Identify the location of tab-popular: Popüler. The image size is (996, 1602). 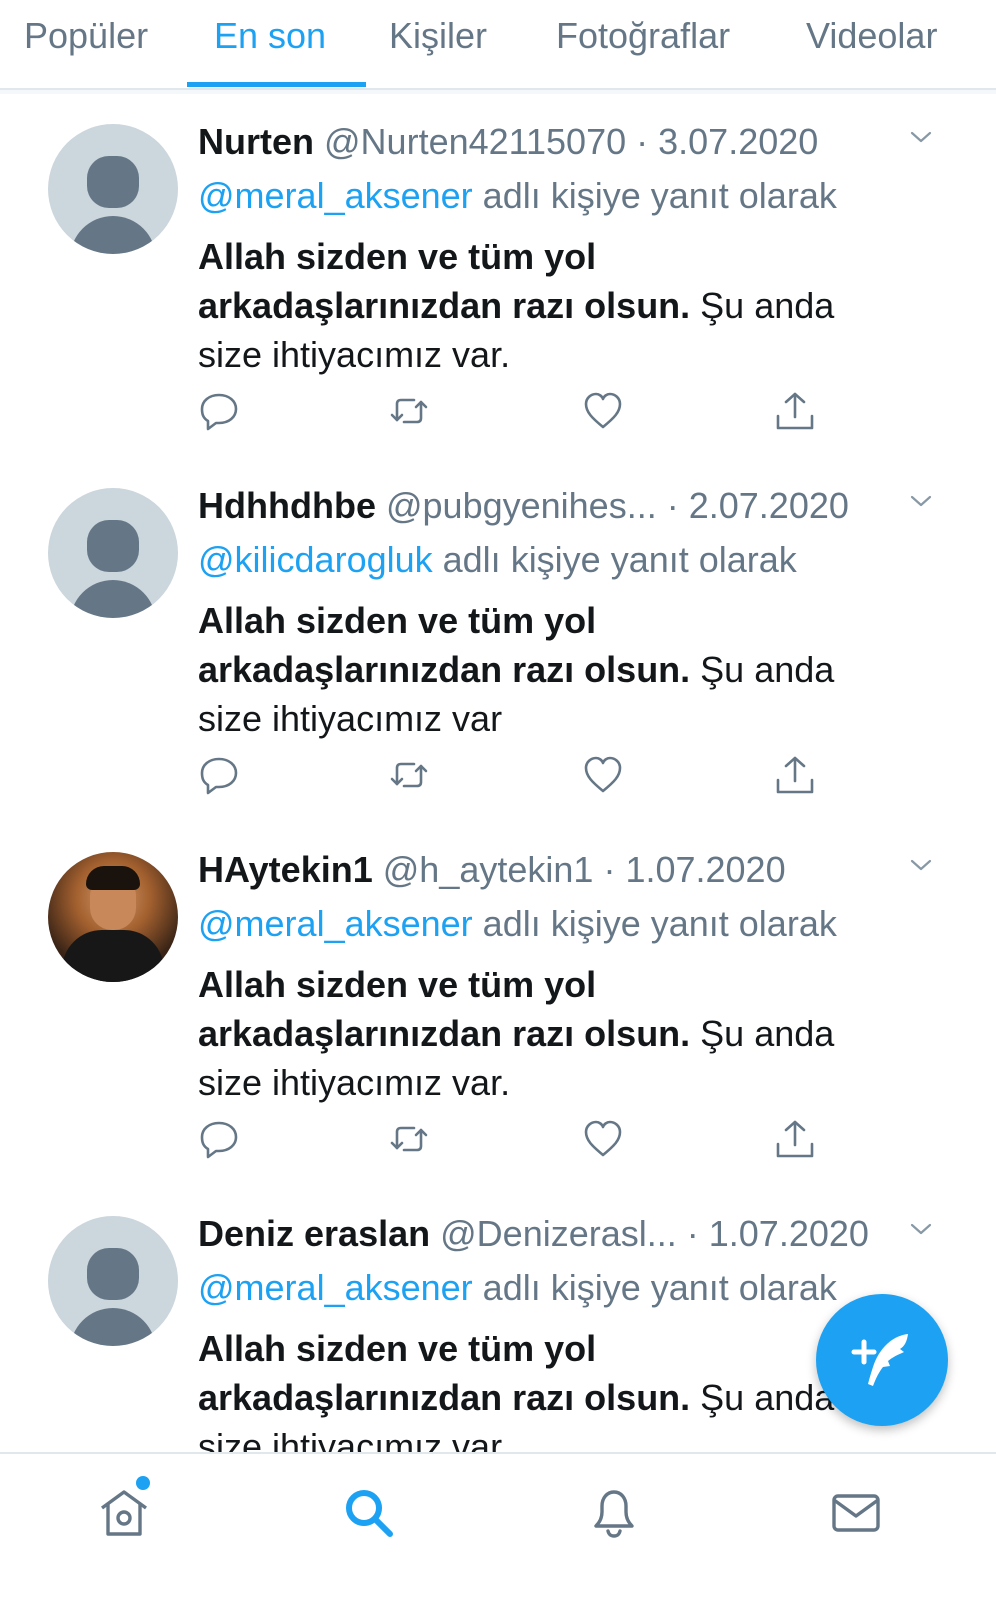
(86, 36).